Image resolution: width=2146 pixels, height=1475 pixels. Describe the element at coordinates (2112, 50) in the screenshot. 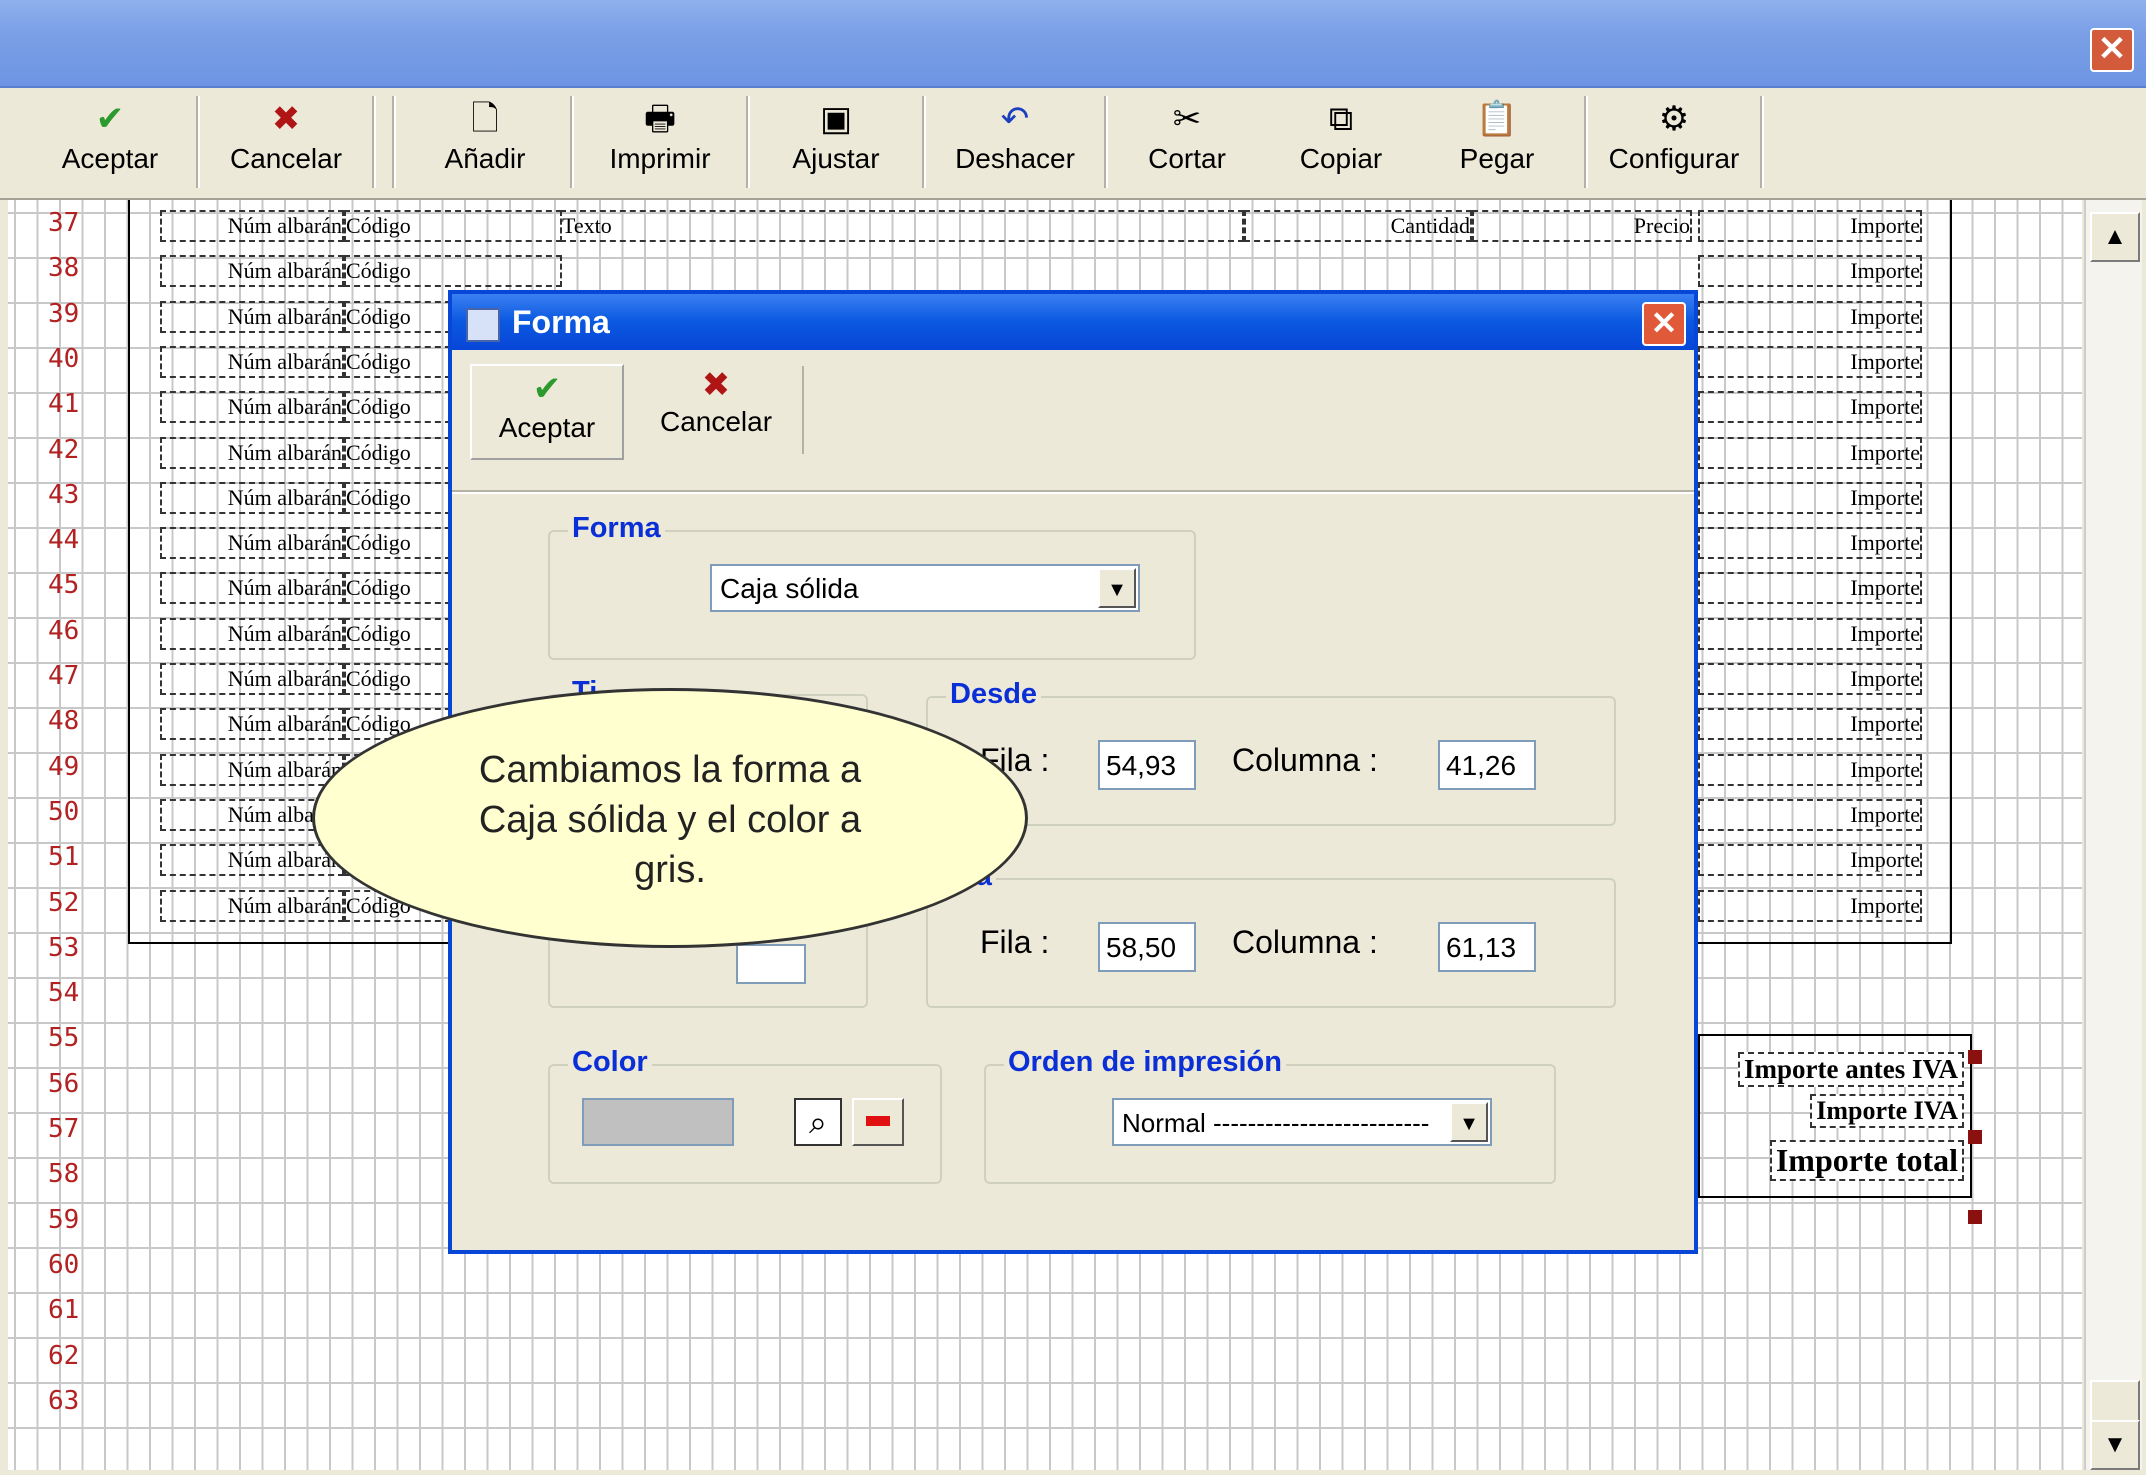

I see `window-close-button: ✕` at that location.